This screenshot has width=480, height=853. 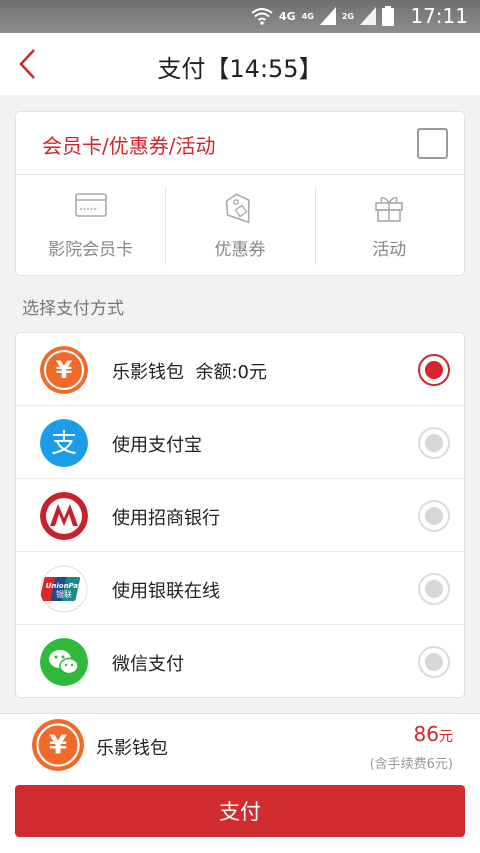 What do you see at coordinates (157, 445) in the screenshot?
I see `payment-method-name: 使用支付宝` at bounding box center [157, 445].